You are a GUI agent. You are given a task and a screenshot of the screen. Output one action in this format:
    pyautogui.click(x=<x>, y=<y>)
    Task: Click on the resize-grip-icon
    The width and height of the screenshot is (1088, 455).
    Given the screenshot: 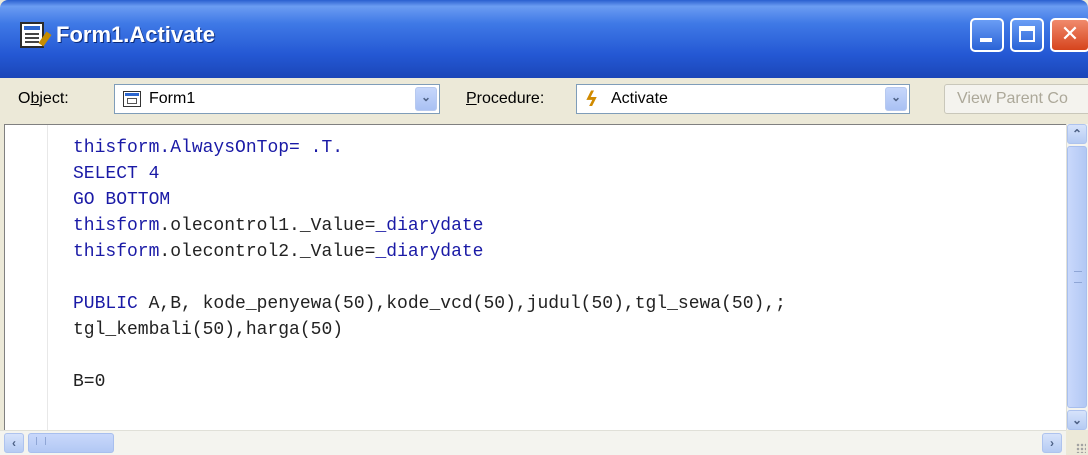 What is the action you would take?
    pyautogui.click(x=1081, y=448)
    